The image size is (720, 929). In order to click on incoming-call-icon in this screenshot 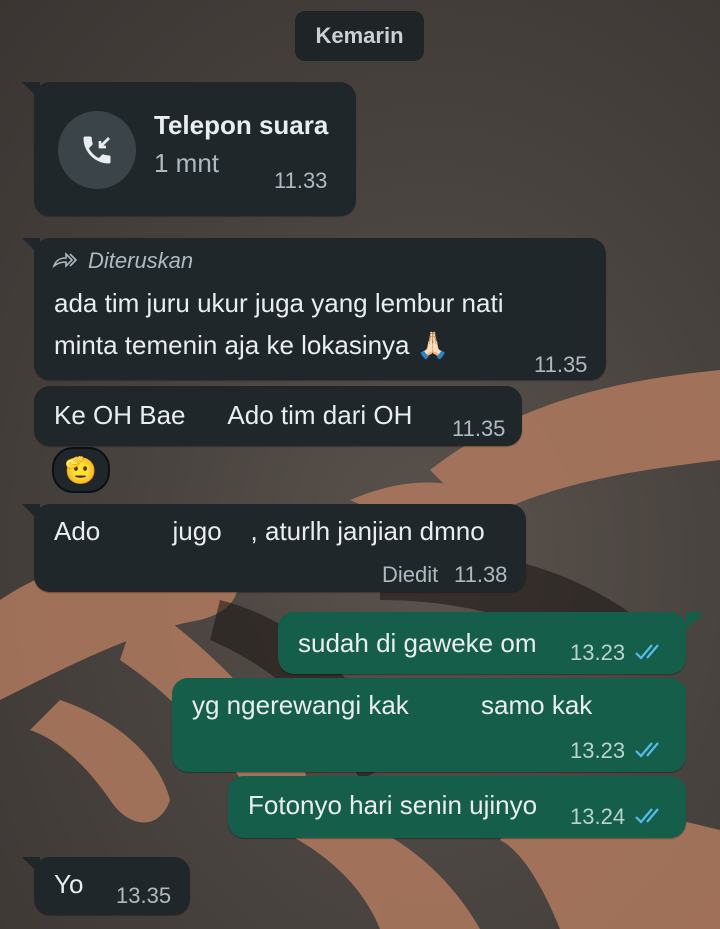, I will do `click(97, 150)`.